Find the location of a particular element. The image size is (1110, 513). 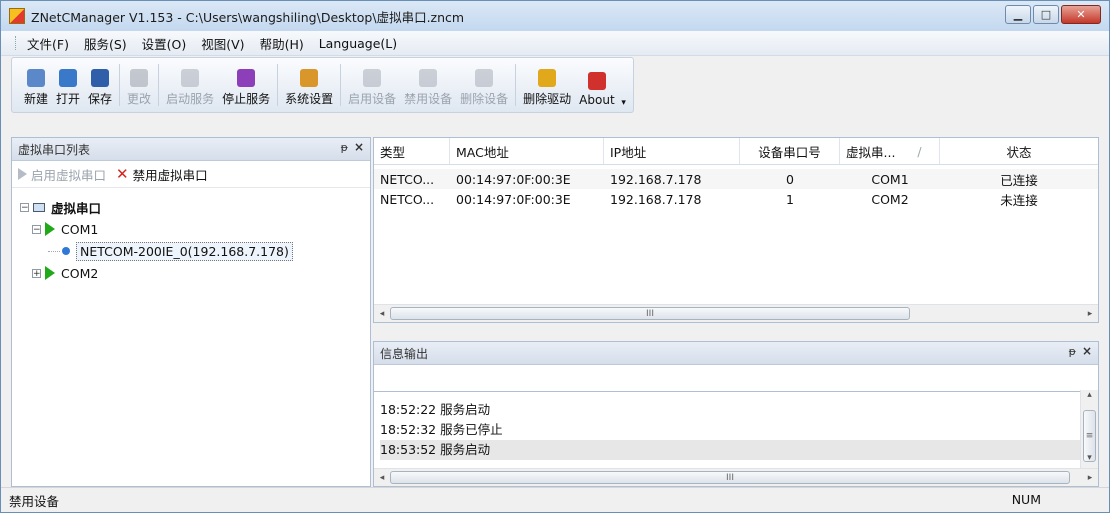

disable-device-icon is located at coordinates (428, 78).